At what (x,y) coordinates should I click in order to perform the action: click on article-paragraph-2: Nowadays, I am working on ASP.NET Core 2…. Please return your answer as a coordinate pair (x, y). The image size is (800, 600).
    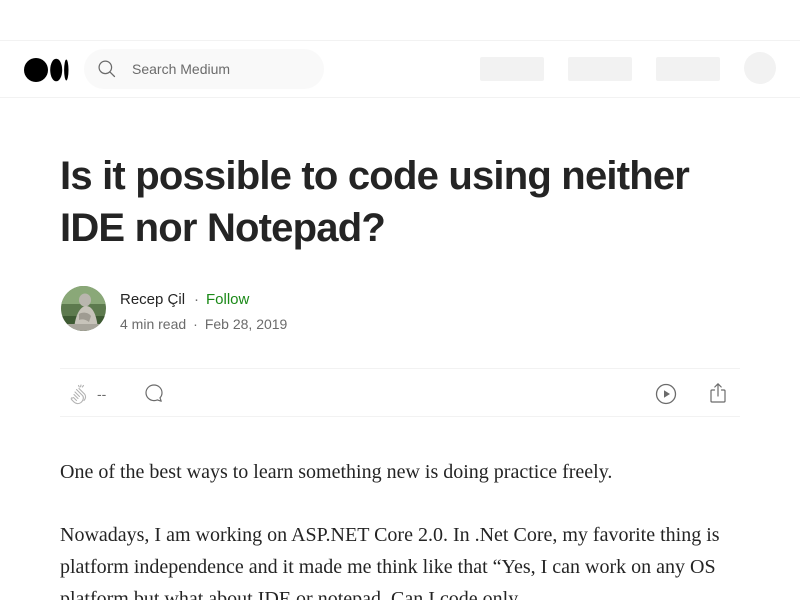
    Looking at the image, I should click on (390, 562).